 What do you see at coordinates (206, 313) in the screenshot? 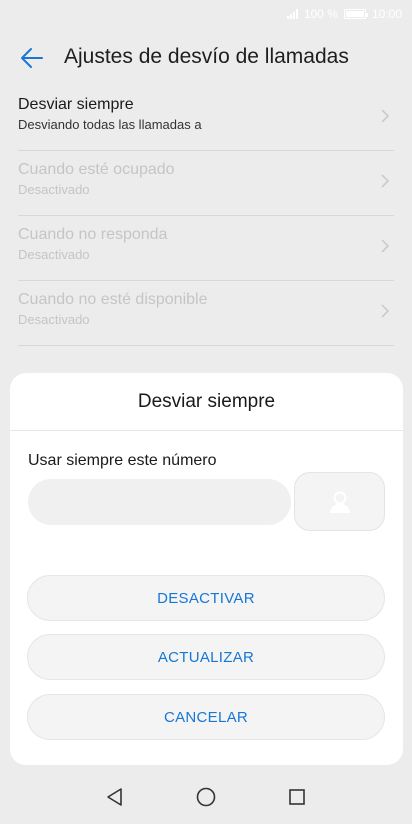
I see `list-item-unreachable: Cuando no esté disponible Desactivado` at bounding box center [206, 313].